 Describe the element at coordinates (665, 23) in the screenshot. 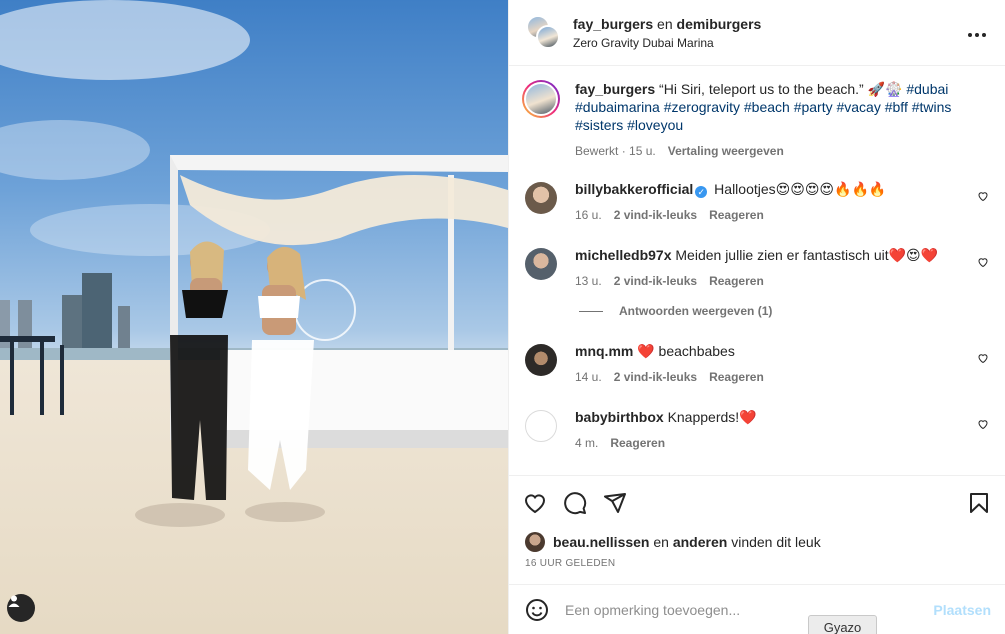

I see `author-connector: en` at that location.